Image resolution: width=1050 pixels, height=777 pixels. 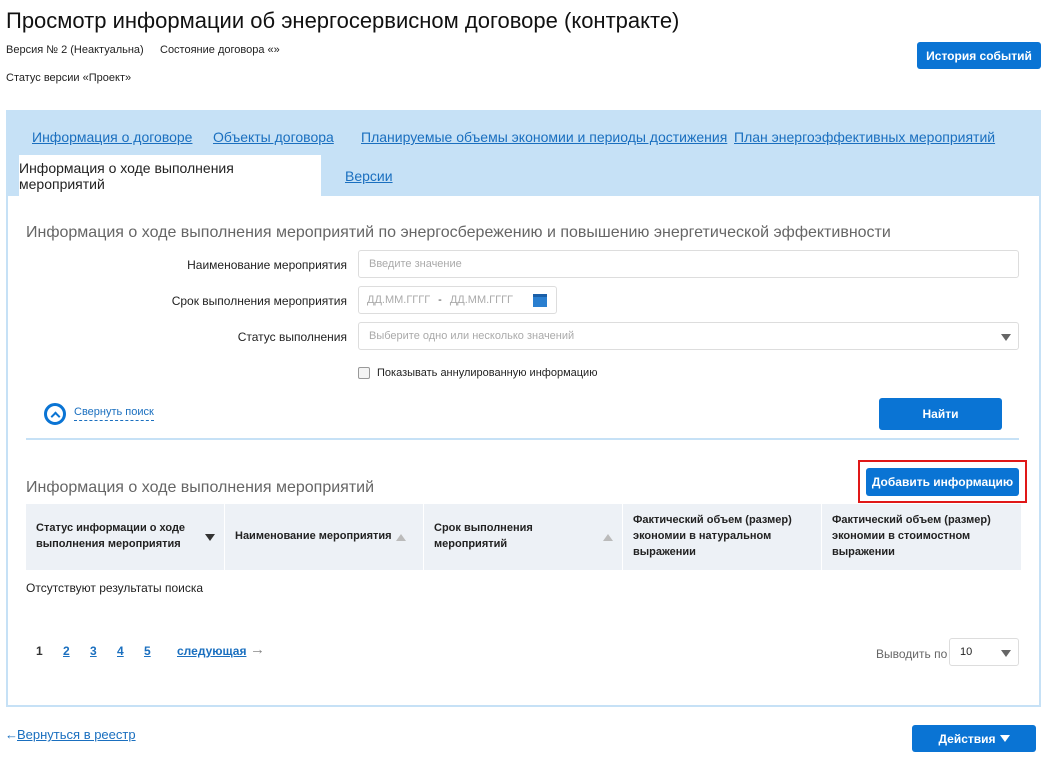 I want to click on collapse-search-link: Свернуть поиск, so click(x=114, y=413).